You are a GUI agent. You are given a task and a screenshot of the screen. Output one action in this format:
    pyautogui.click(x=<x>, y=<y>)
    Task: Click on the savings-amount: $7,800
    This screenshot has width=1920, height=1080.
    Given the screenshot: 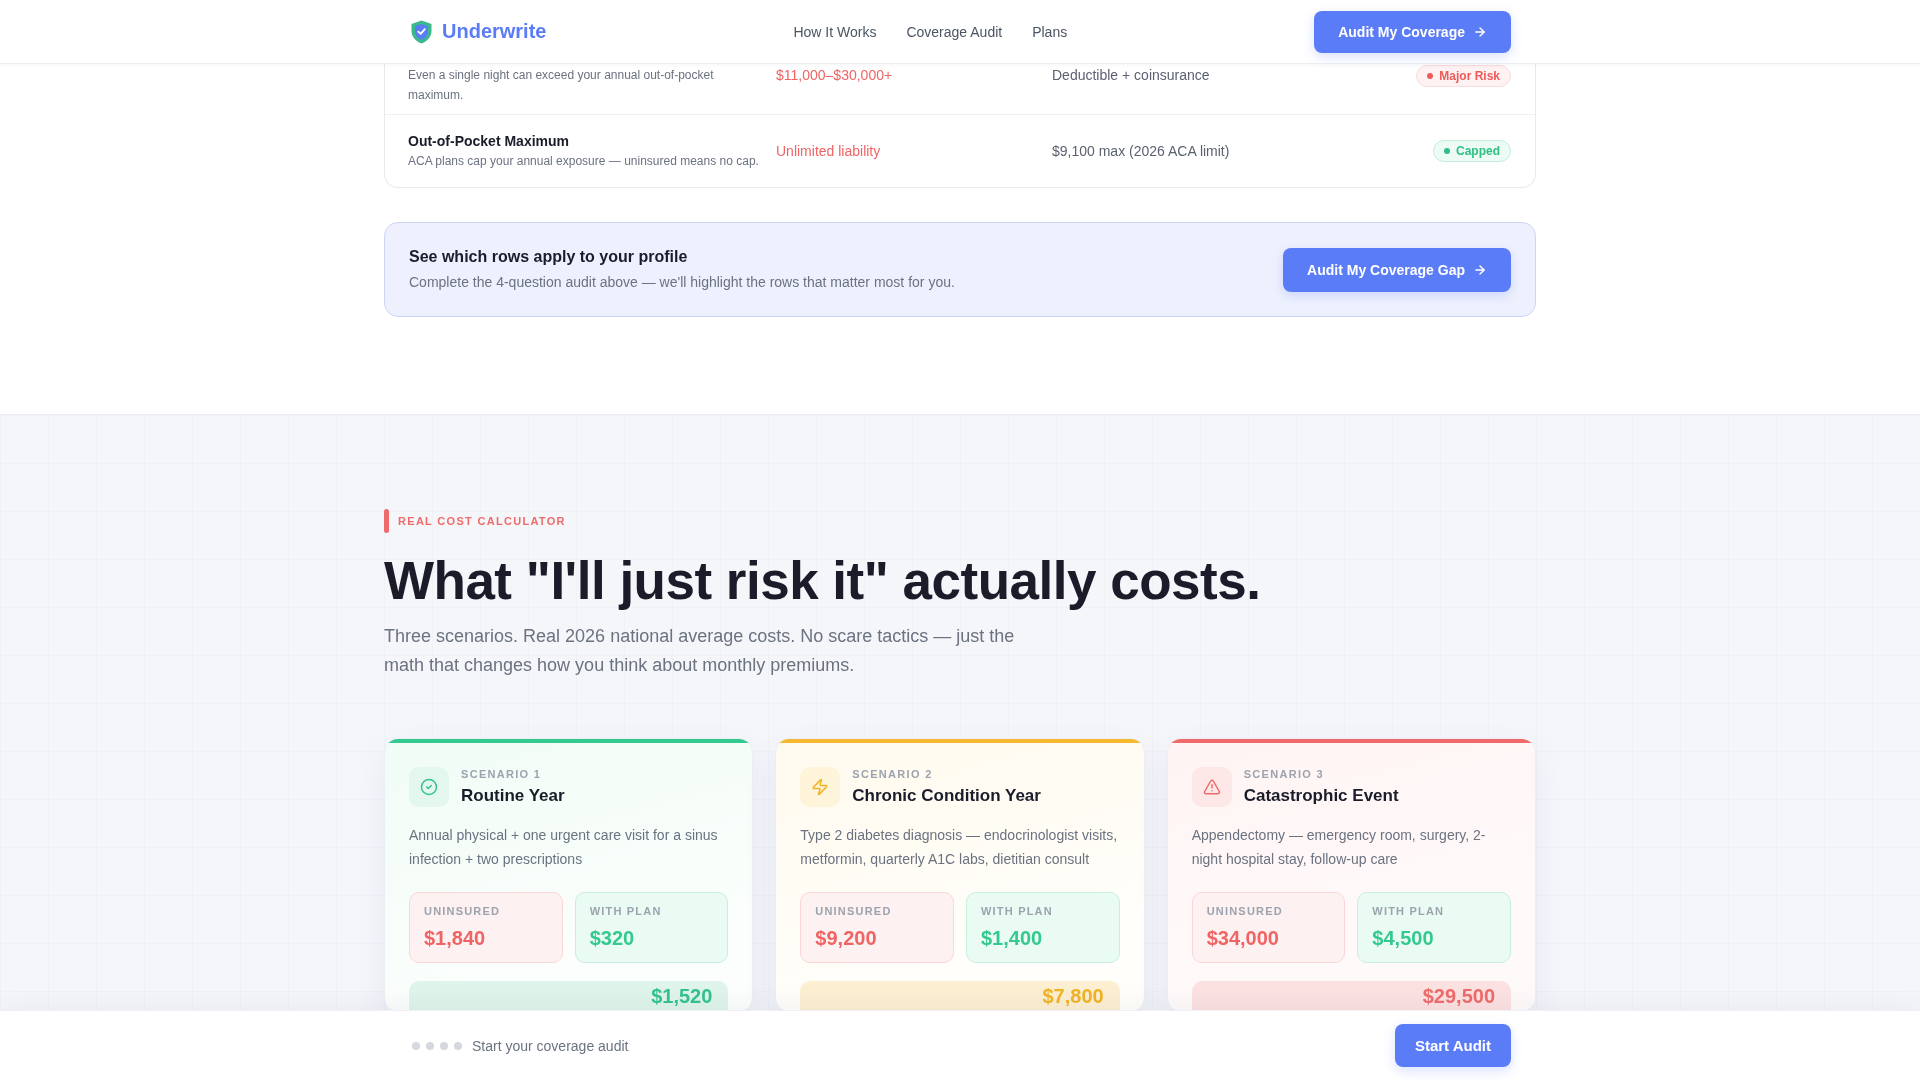 What is the action you would take?
    pyautogui.click(x=1073, y=996)
    